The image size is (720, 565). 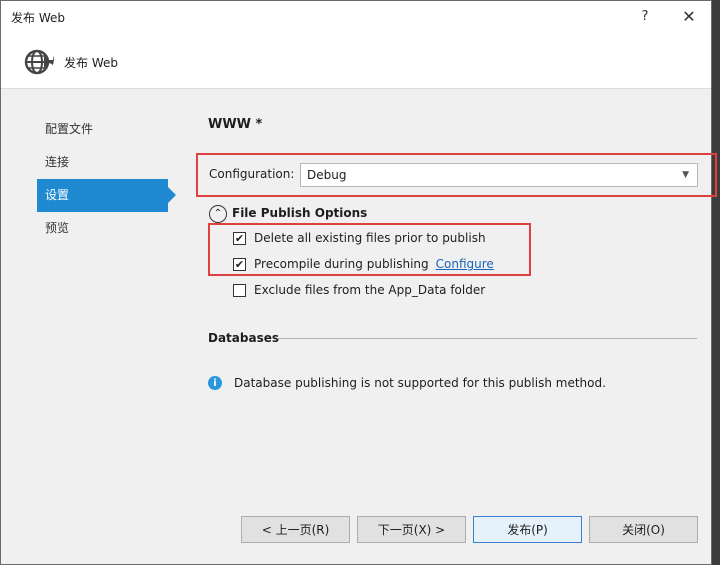 What do you see at coordinates (239, 238) in the screenshot?
I see `checkbox-delete-existing: ✔` at bounding box center [239, 238].